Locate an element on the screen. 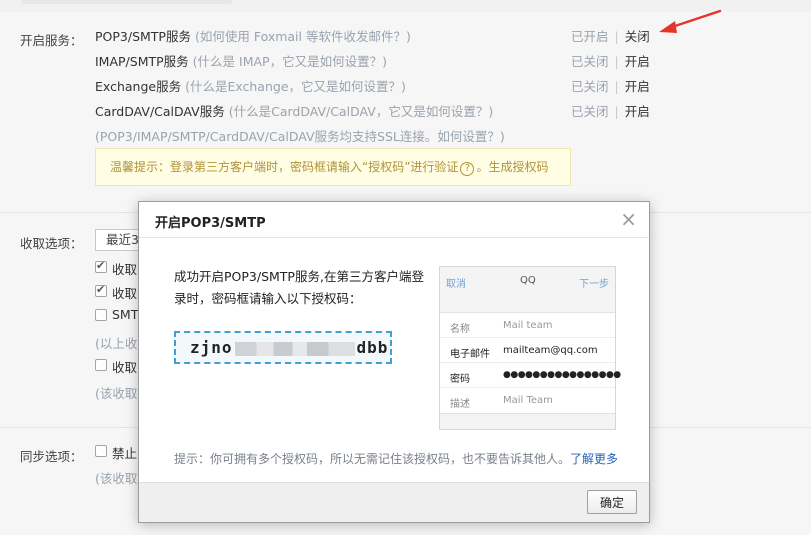 The width and height of the screenshot is (811, 535). service-imap-status: 已关闭 is located at coordinates (590, 61).